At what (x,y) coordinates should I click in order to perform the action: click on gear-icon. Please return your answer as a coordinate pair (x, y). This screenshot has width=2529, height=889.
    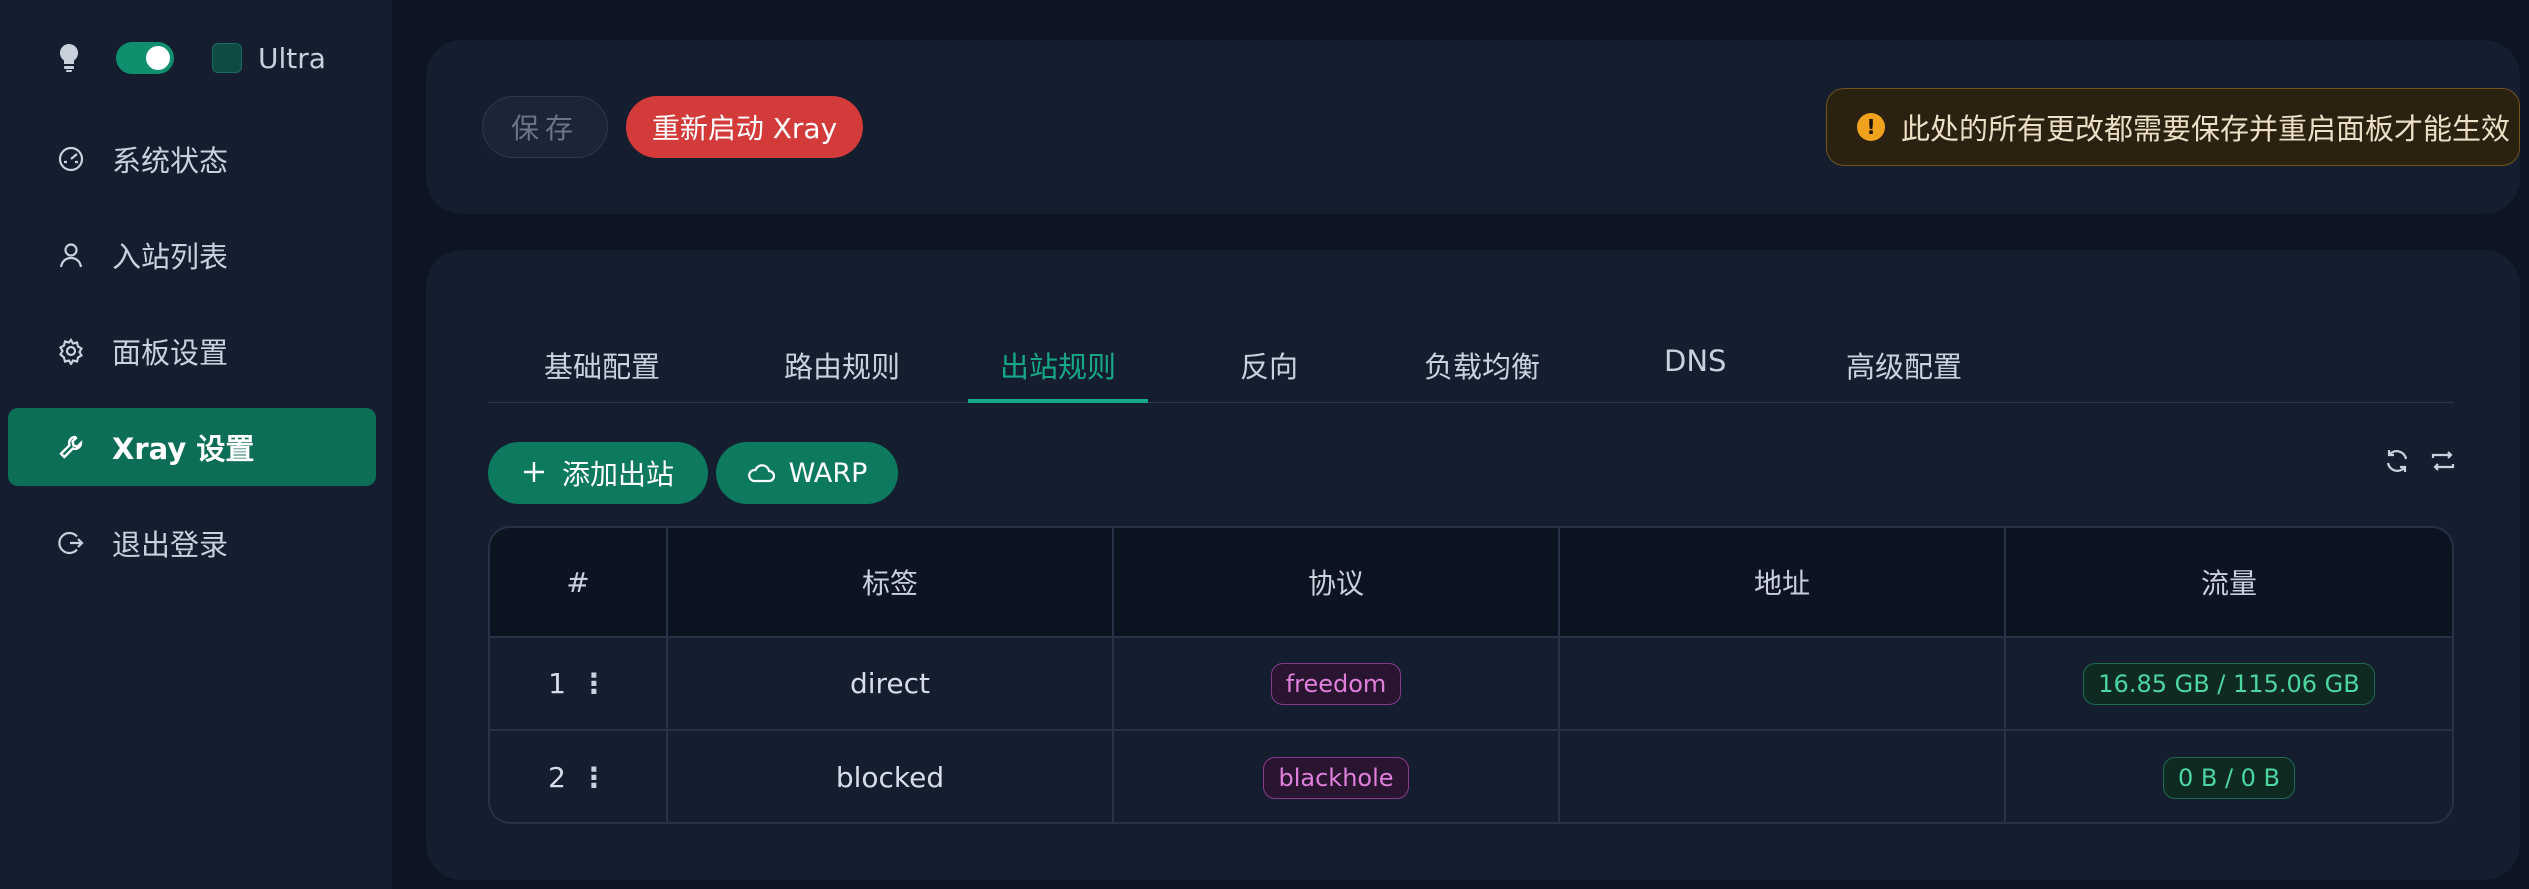
    Looking at the image, I should click on (71, 351).